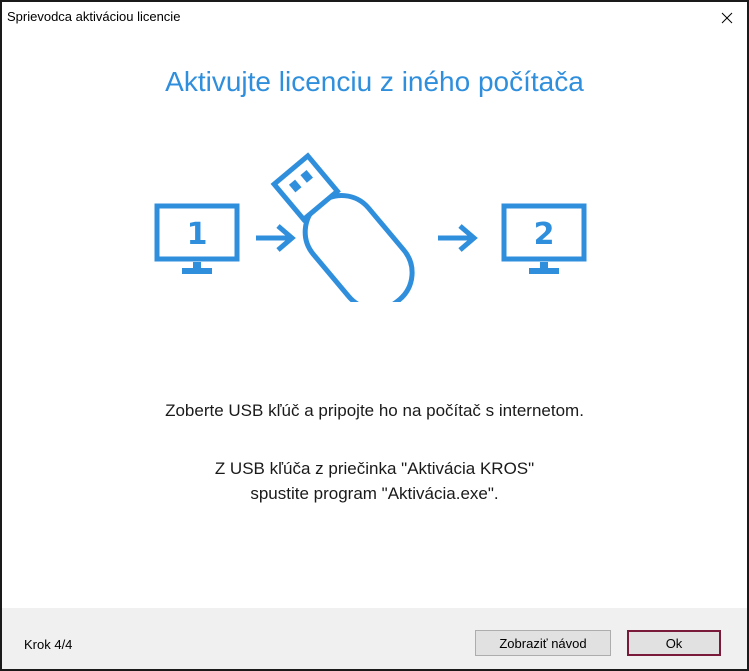 This screenshot has width=749, height=671. I want to click on step-indicator: Krok 4/4, so click(48, 644).